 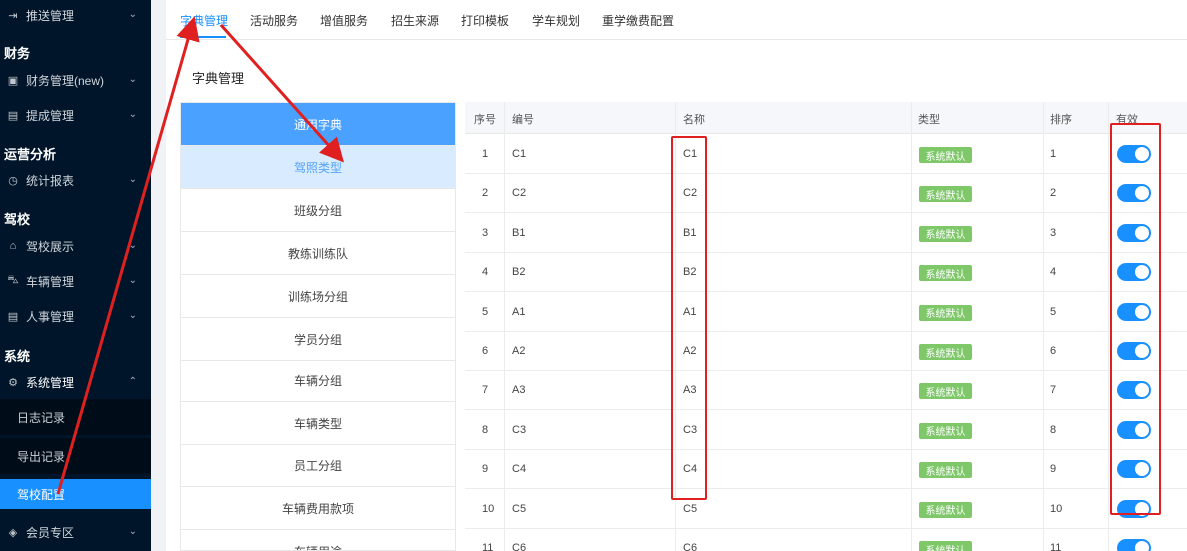 What do you see at coordinates (13, 80) in the screenshot?
I see `wallet-icon: ▣` at bounding box center [13, 80].